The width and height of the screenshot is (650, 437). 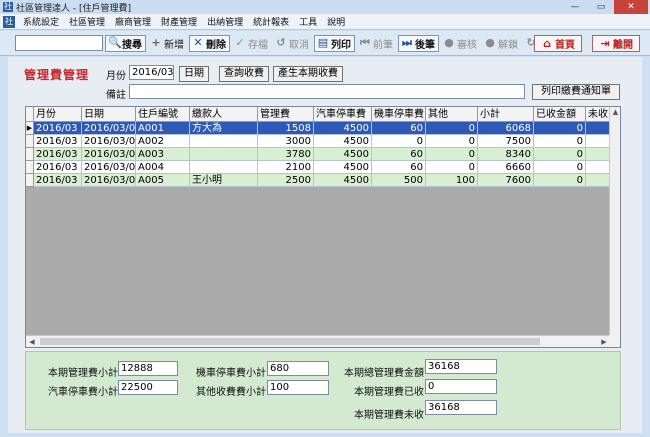 What do you see at coordinates (298, 368) in the screenshot?
I see `moto-subtotal-field: 680` at bounding box center [298, 368].